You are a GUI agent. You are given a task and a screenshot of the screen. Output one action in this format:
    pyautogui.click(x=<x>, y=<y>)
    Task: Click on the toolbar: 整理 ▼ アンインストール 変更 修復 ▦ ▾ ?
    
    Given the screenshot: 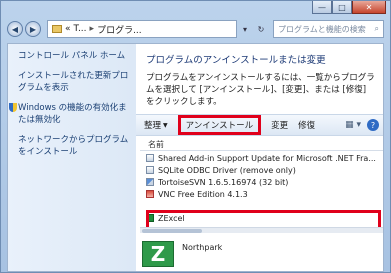 What is the action you would take?
    pyautogui.click(x=259, y=125)
    